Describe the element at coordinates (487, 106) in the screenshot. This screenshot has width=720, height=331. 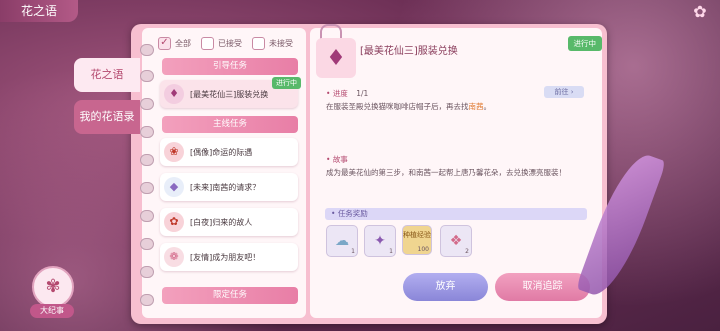
I see `progress-text-post: 。` at that location.